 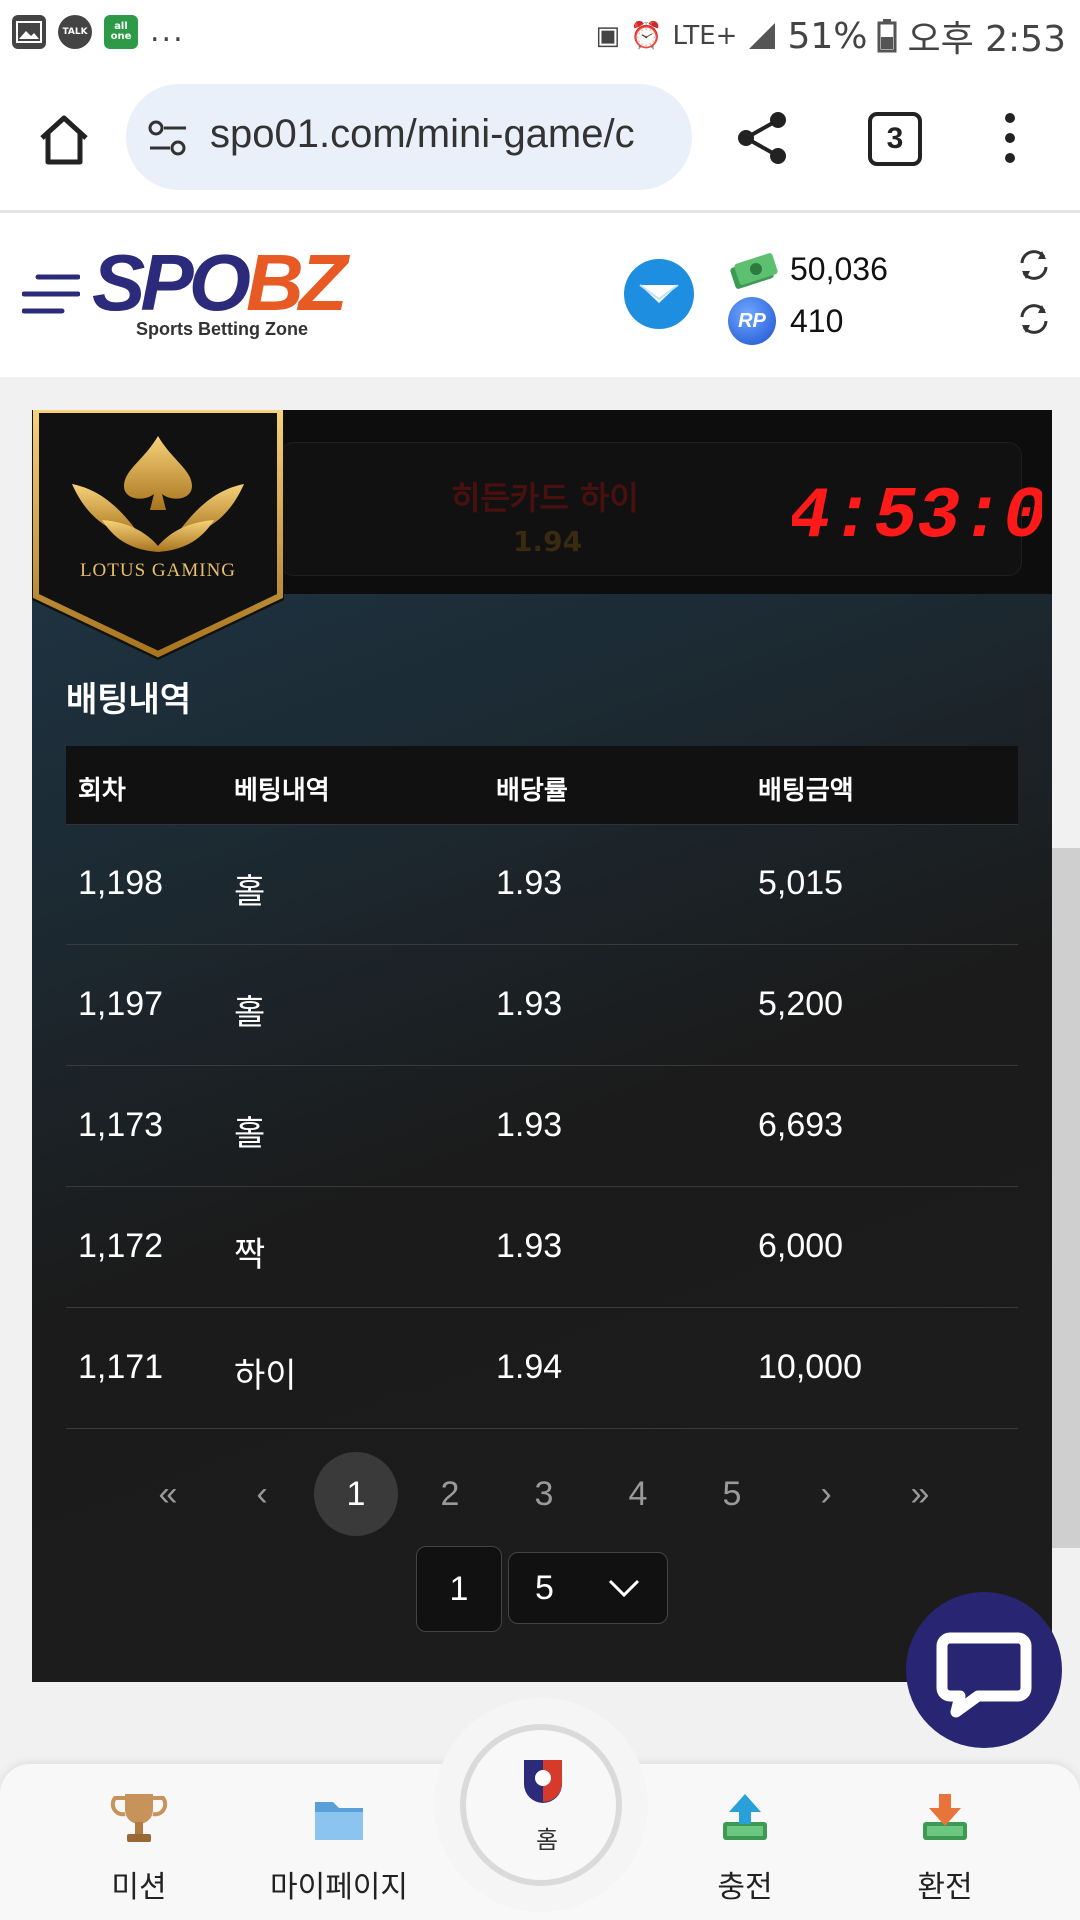 What do you see at coordinates (801, 1246) in the screenshot?
I see `row-amount: 6,000` at bounding box center [801, 1246].